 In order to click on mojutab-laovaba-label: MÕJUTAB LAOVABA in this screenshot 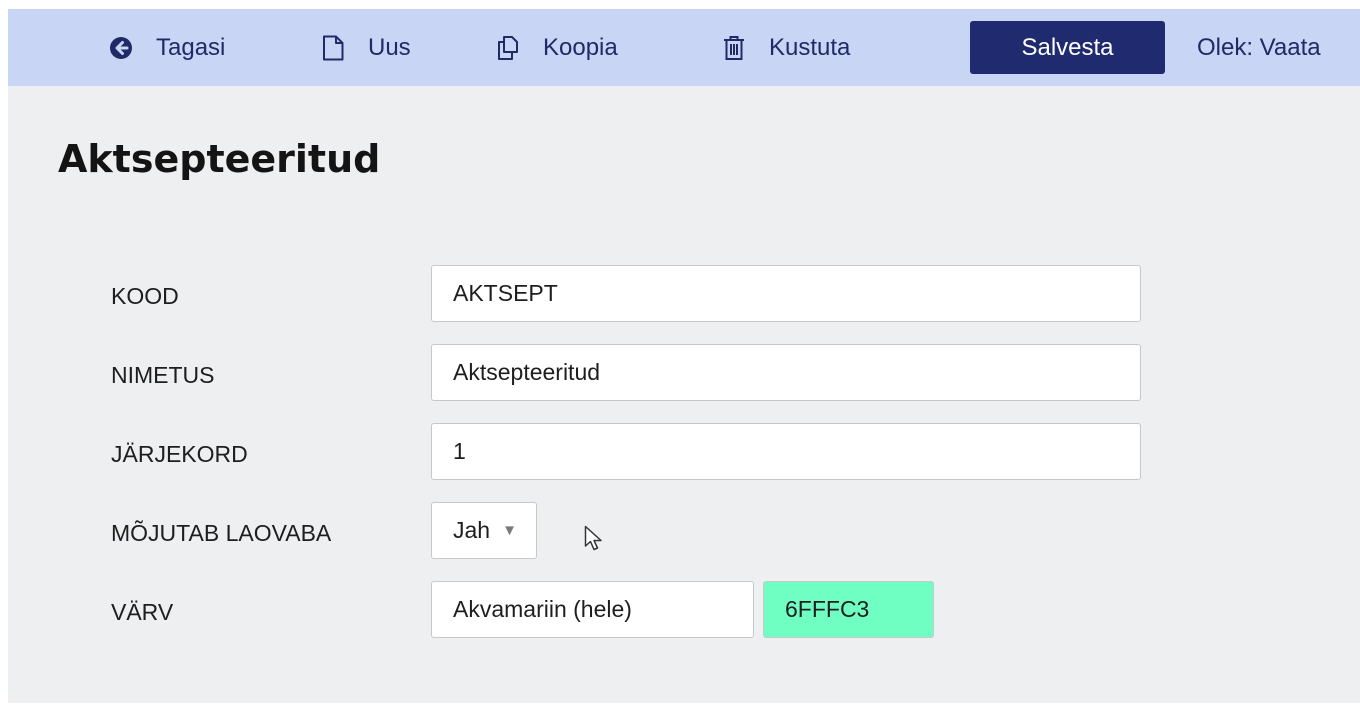, I will do `click(221, 532)`.